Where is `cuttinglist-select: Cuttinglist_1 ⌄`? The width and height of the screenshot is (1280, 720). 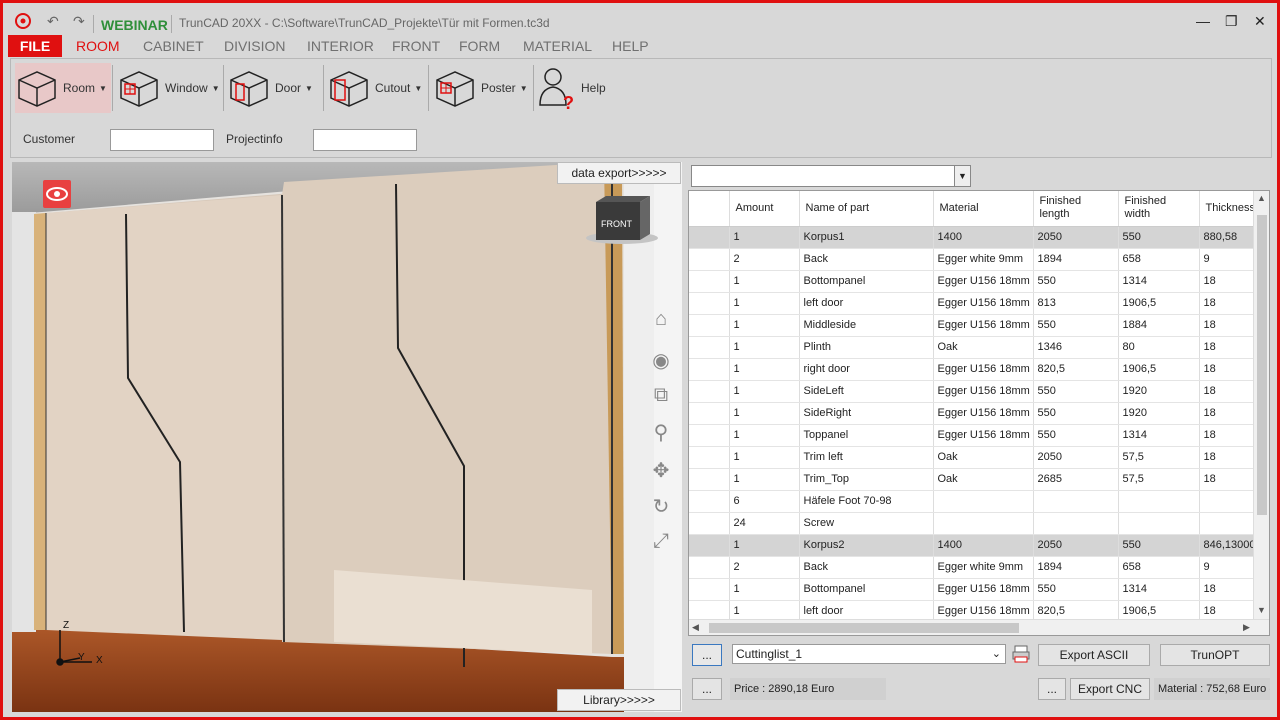
cuttinglist-select: Cuttinglist_1 ⌄ is located at coordinates (869, 654).